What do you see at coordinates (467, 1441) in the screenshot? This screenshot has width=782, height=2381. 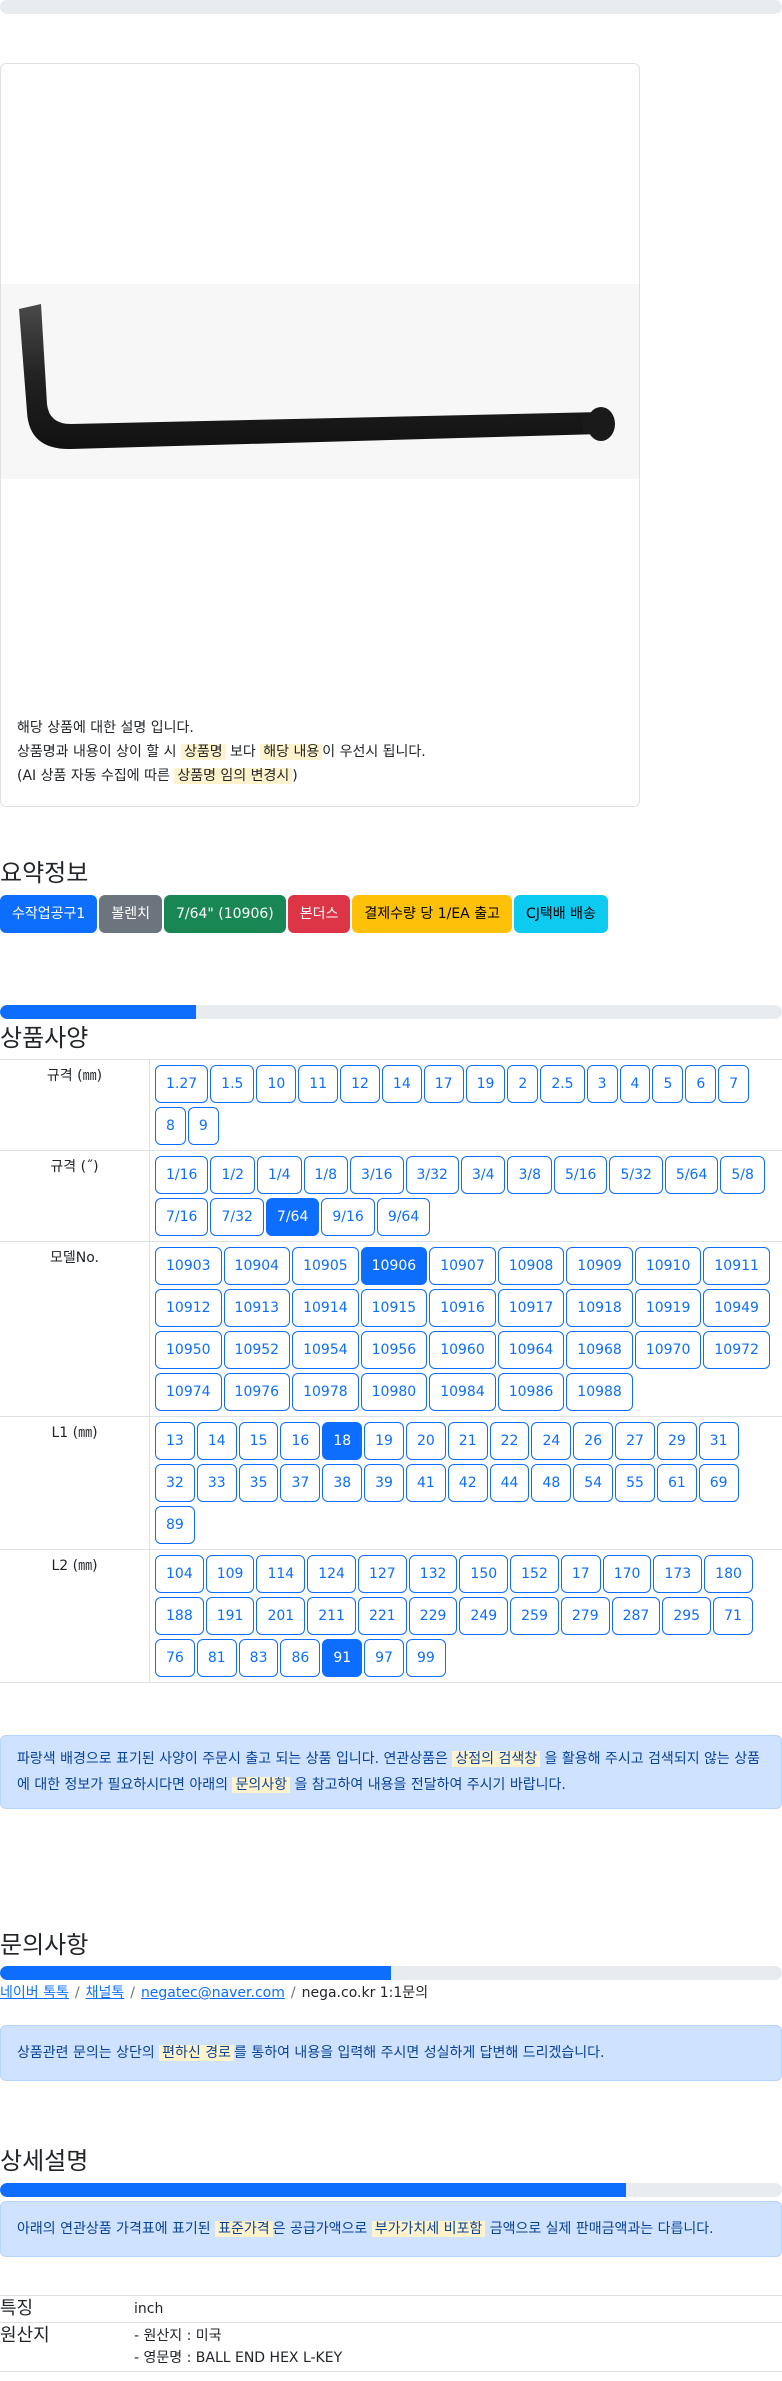 I see `spec-option-button: 21` at bounding box center [467, 1441].